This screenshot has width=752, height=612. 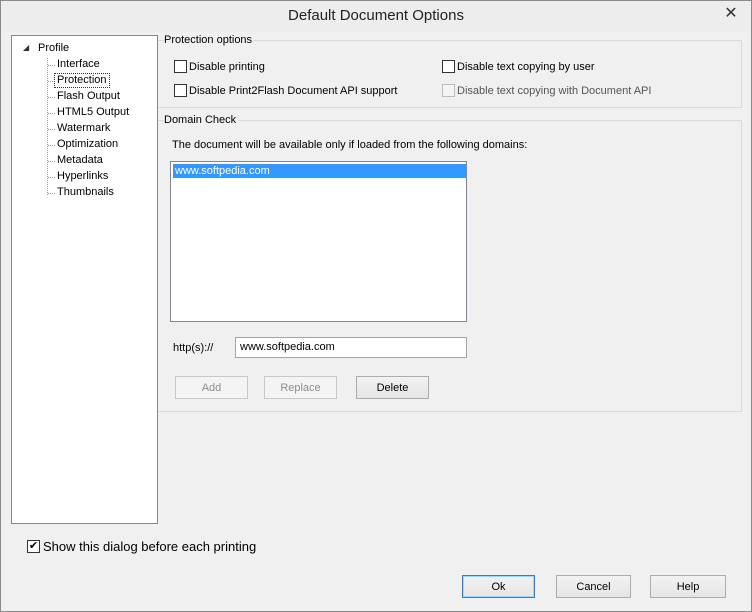 I want to click on button-label: Replace, so click(x=300, y=387).